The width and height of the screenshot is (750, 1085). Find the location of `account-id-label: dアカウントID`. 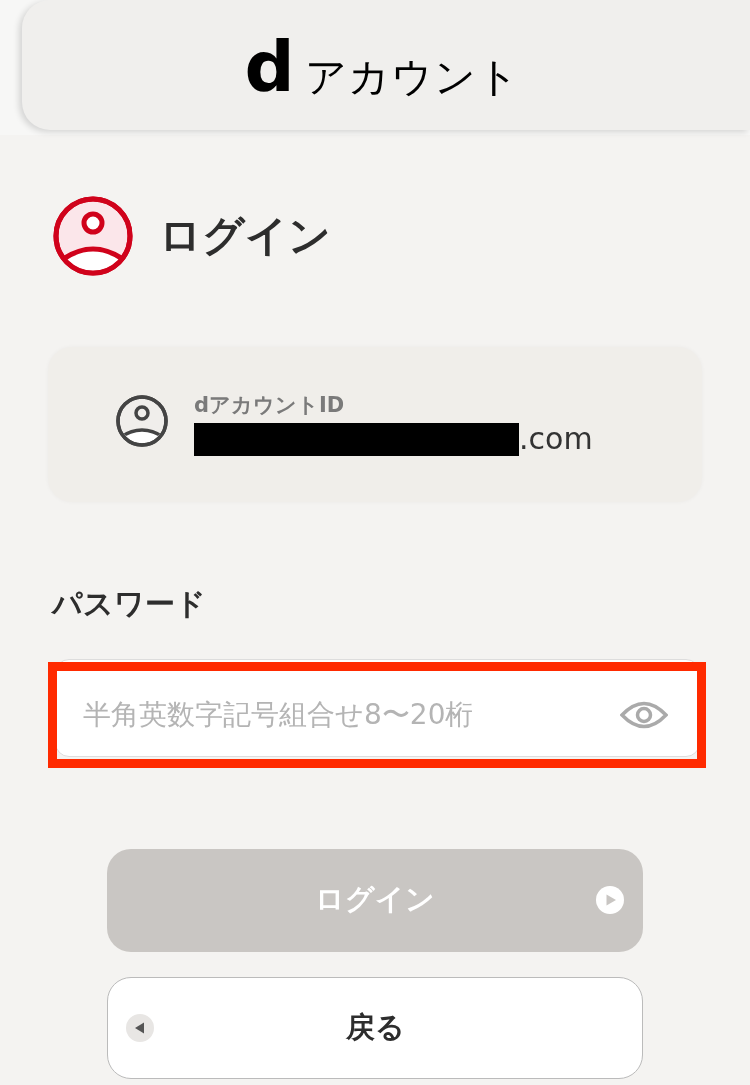

account-id-label: dアカウントID is located at coordinates (270, 405).